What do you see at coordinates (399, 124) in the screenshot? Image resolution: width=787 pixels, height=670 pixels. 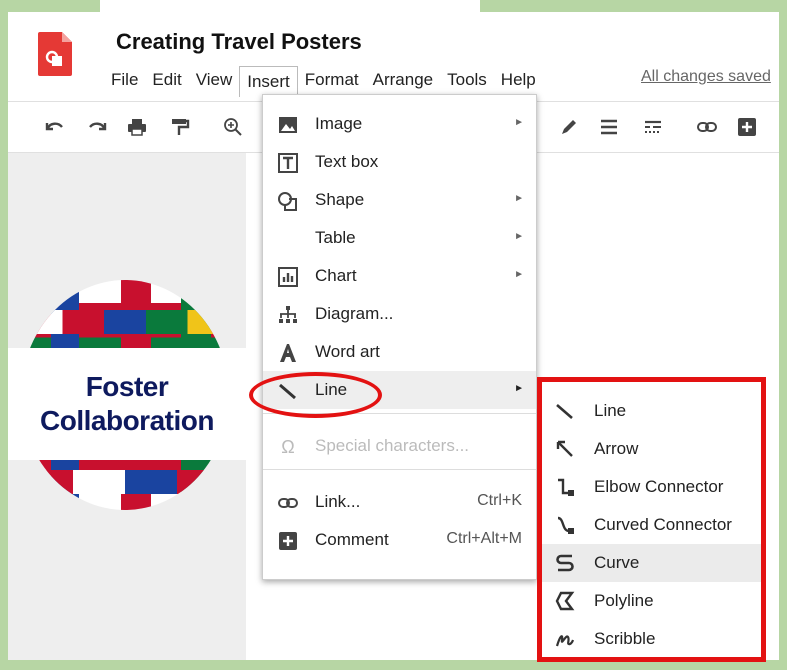 I see `insert-menu-image: Image ►` at bounding box center [399, 124].